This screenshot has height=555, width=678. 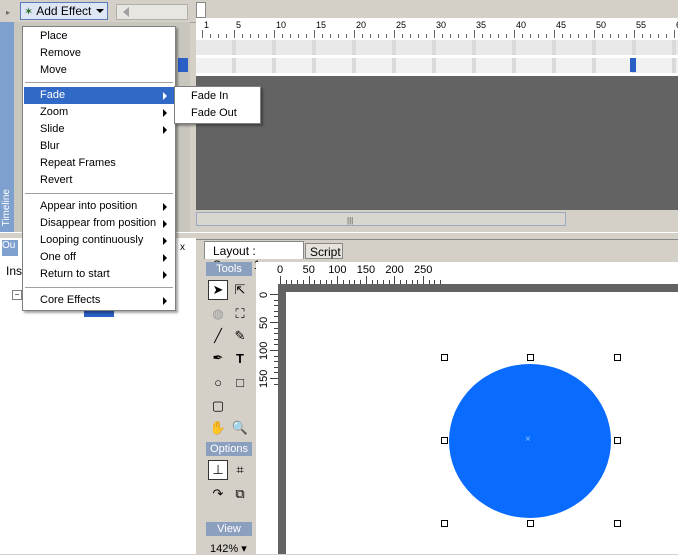 I want to click on menu-item-move: Move, so click(x=99, y=70).